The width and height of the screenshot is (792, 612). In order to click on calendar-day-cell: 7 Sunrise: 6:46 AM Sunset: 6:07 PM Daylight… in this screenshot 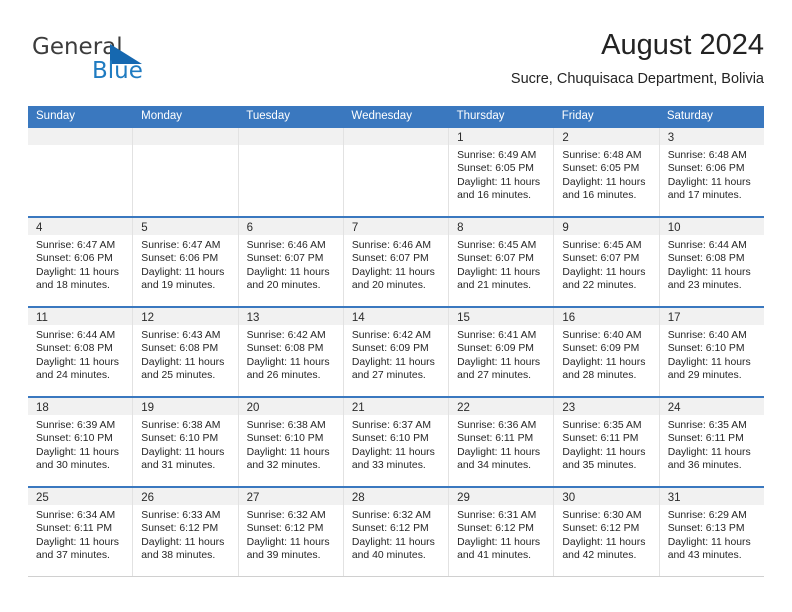, I will do `click(396, 262)`.